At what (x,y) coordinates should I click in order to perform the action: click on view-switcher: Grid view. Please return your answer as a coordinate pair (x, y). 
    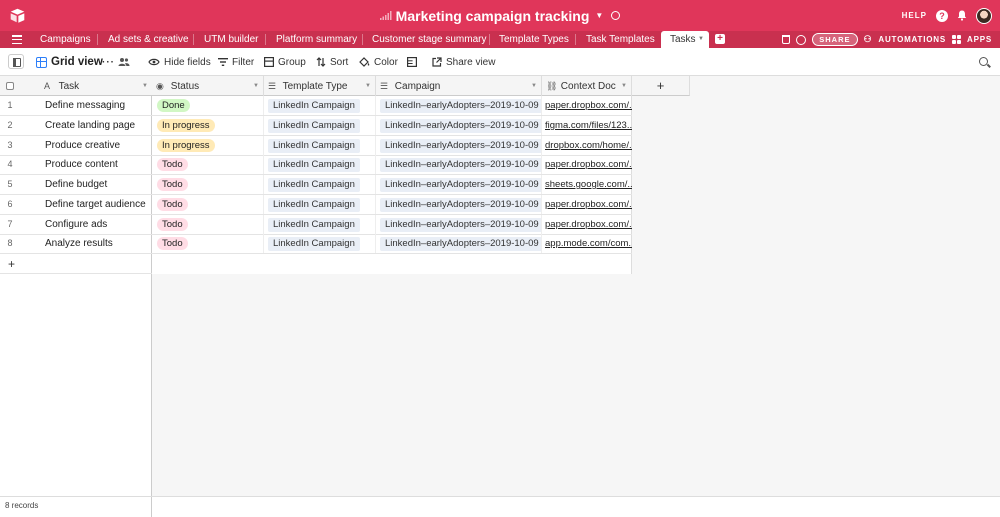
    Looking at the image, I should click on (69, 62).